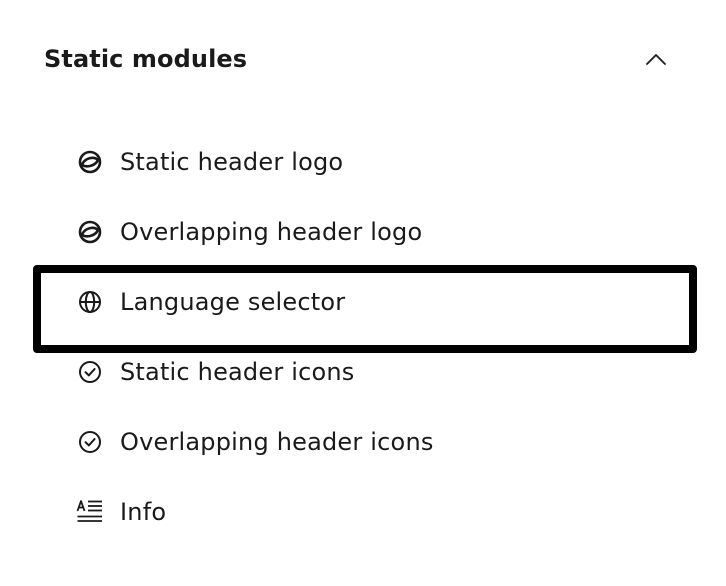  What do you see at coordinates (233, 302) in the screenshot?
I see `item-label: Language selector` at bounding box center [233, 302].